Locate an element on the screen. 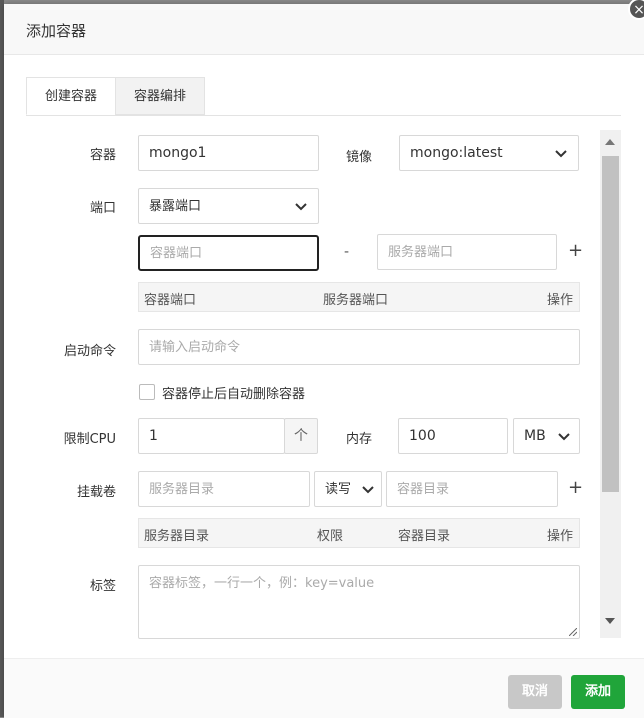 Image resolution: width=644 pixels, height=718 pixels. container-port-placeholder: 容器端口 is located at coordinates (176, 253).